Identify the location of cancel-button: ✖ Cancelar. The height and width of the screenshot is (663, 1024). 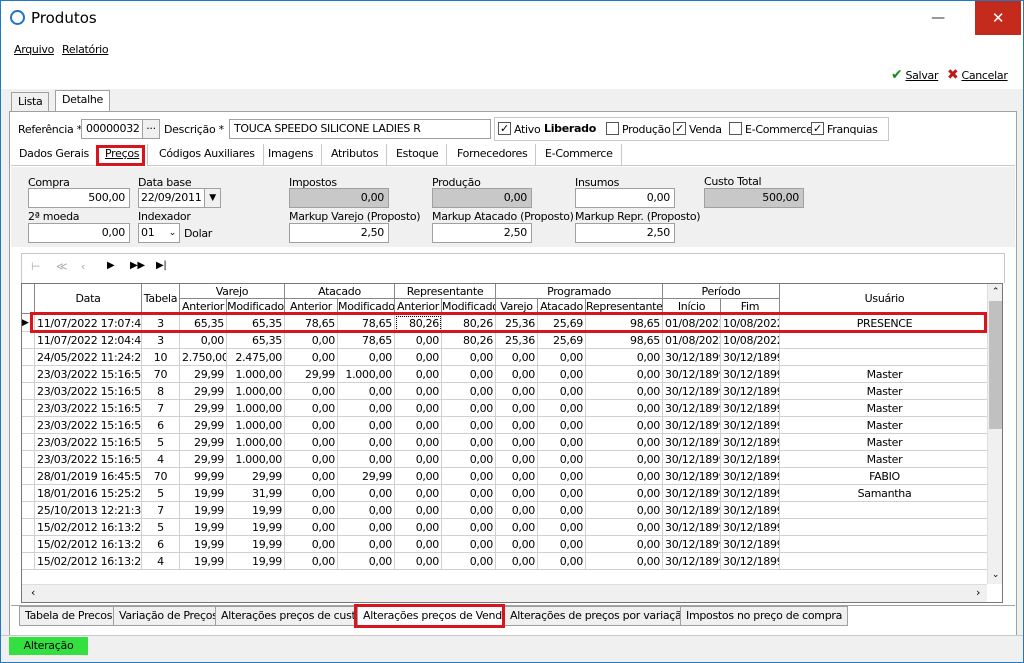
(977, 75).